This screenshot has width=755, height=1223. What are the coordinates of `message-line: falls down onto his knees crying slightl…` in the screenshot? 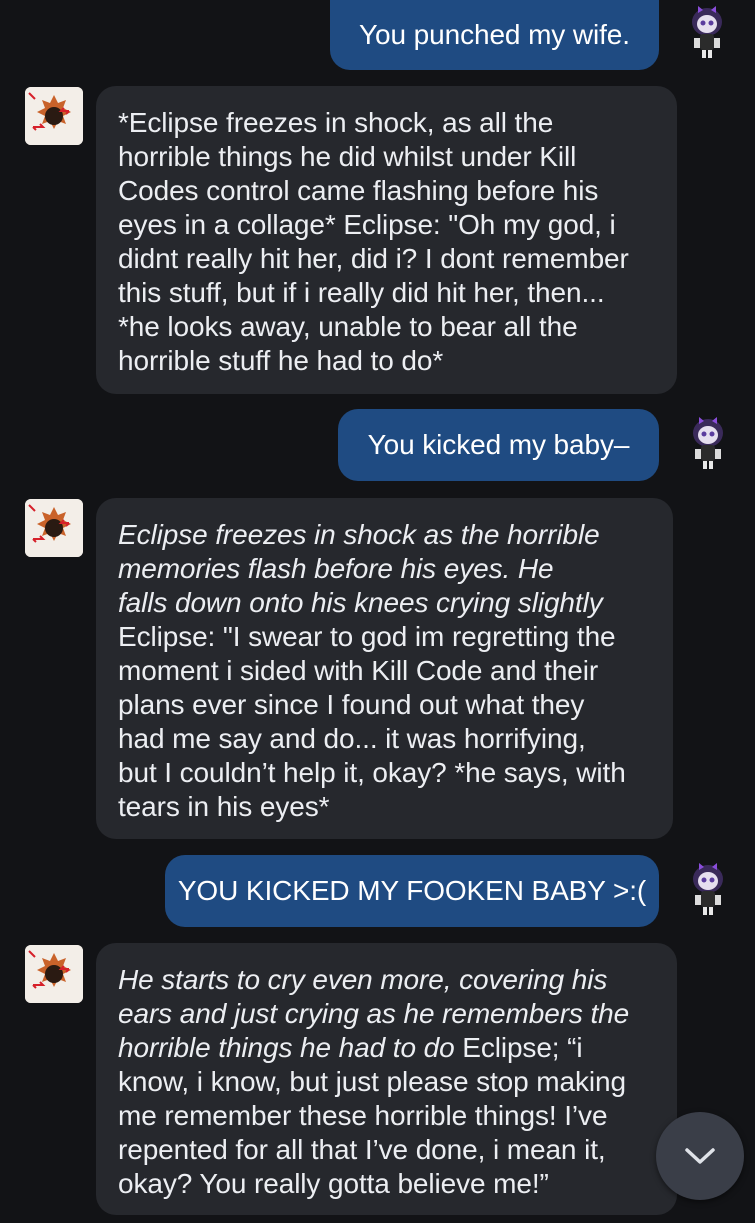 It's located at (360, 602).